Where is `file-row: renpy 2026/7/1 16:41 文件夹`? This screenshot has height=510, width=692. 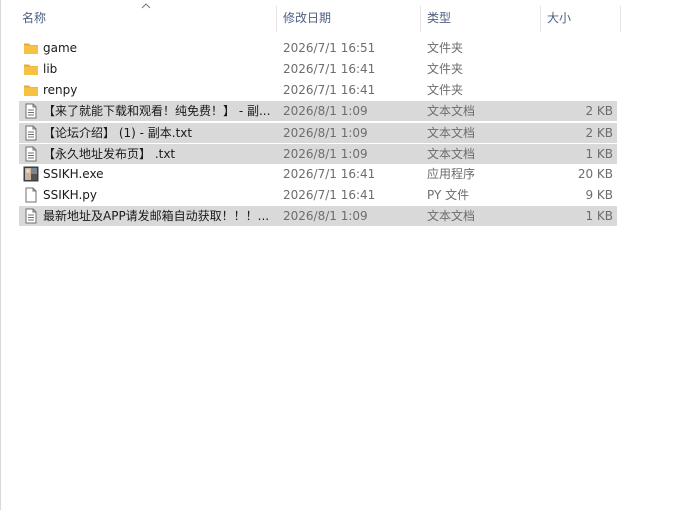
file-row: renpy 2026/7/1 16:41 文件夹 is located at coordinates (318, 90).